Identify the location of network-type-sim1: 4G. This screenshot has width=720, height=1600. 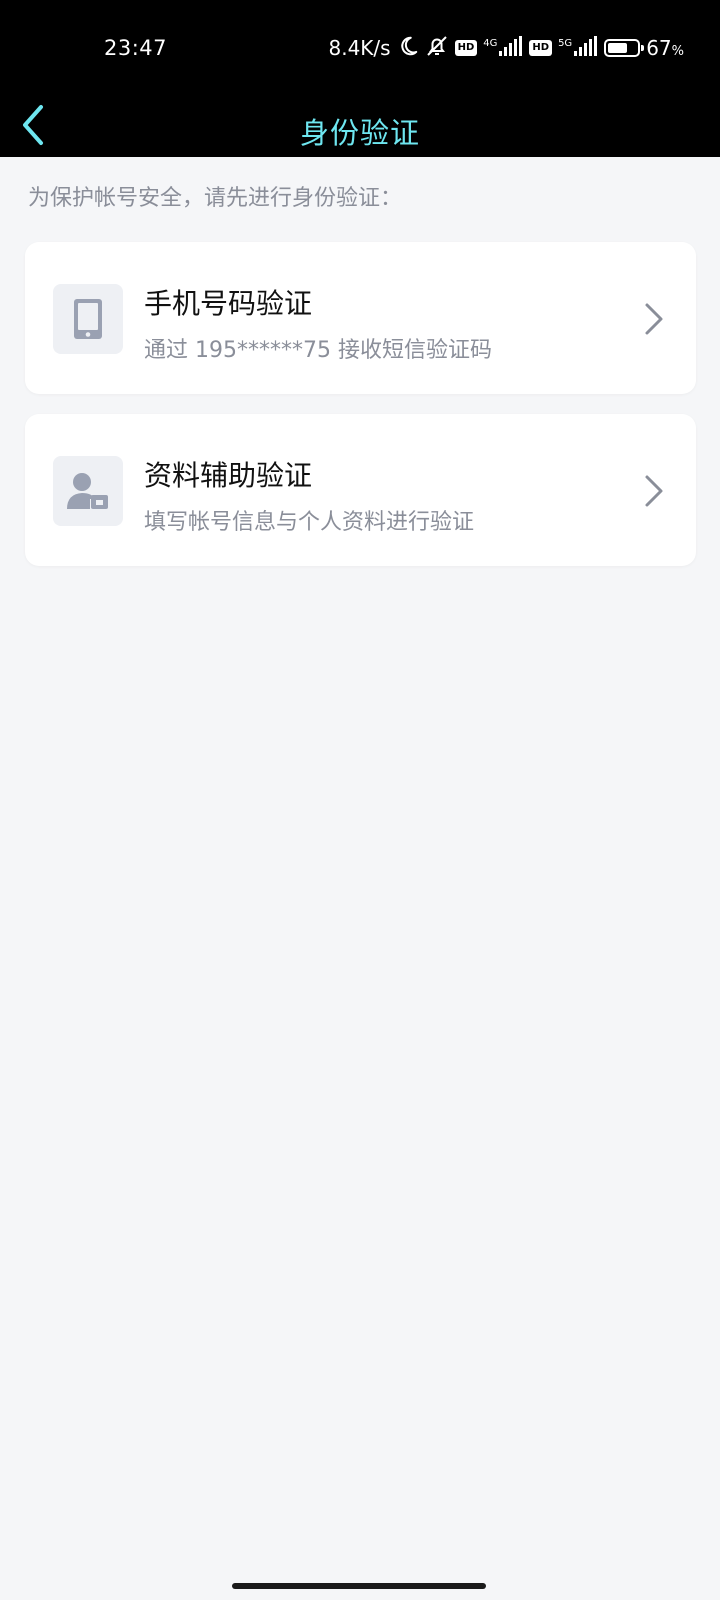
(490, 43).